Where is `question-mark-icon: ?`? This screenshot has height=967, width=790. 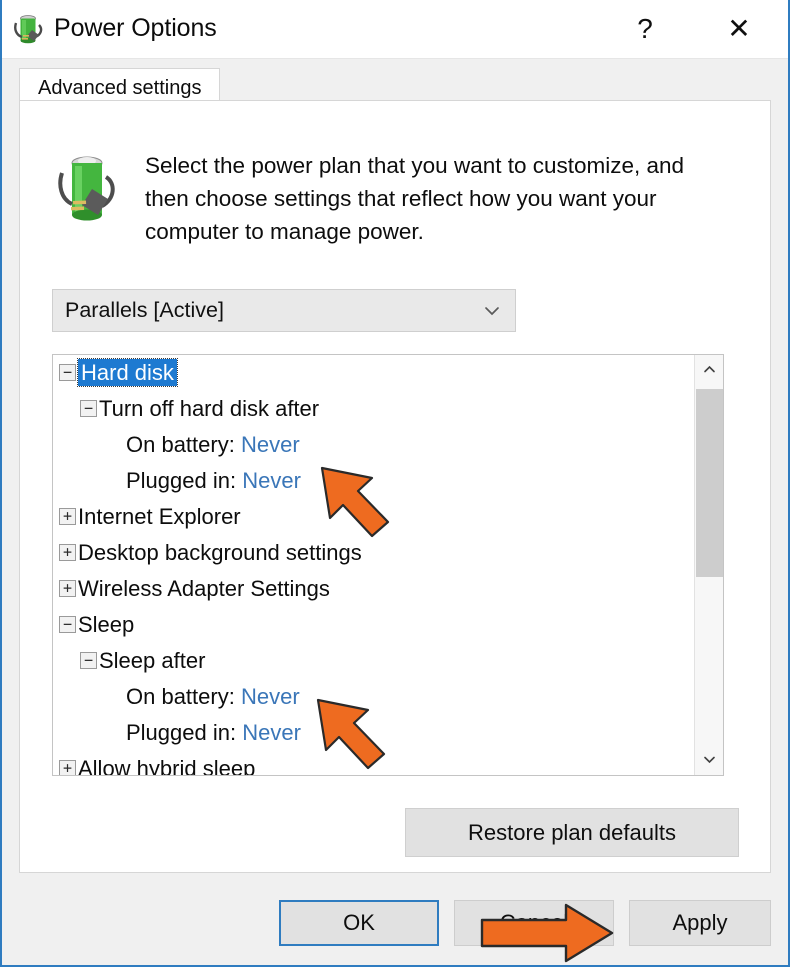
question-mark-icon: ? is located at coordinates (645, 28).